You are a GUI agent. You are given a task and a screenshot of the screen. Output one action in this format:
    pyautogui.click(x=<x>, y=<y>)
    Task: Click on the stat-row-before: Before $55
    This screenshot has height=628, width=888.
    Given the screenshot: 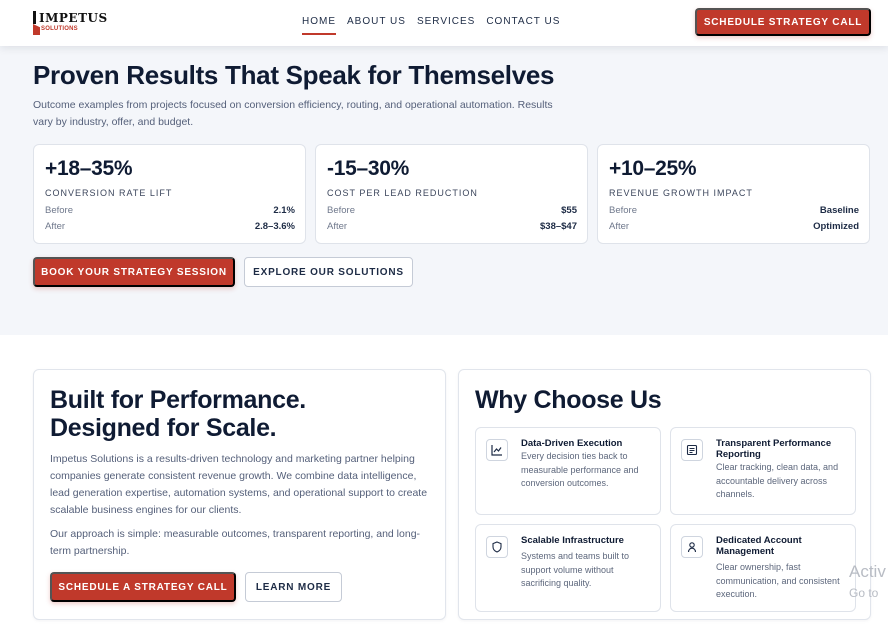 What is the action you would take?
    pyautogui.click(x=452, y=210)
    